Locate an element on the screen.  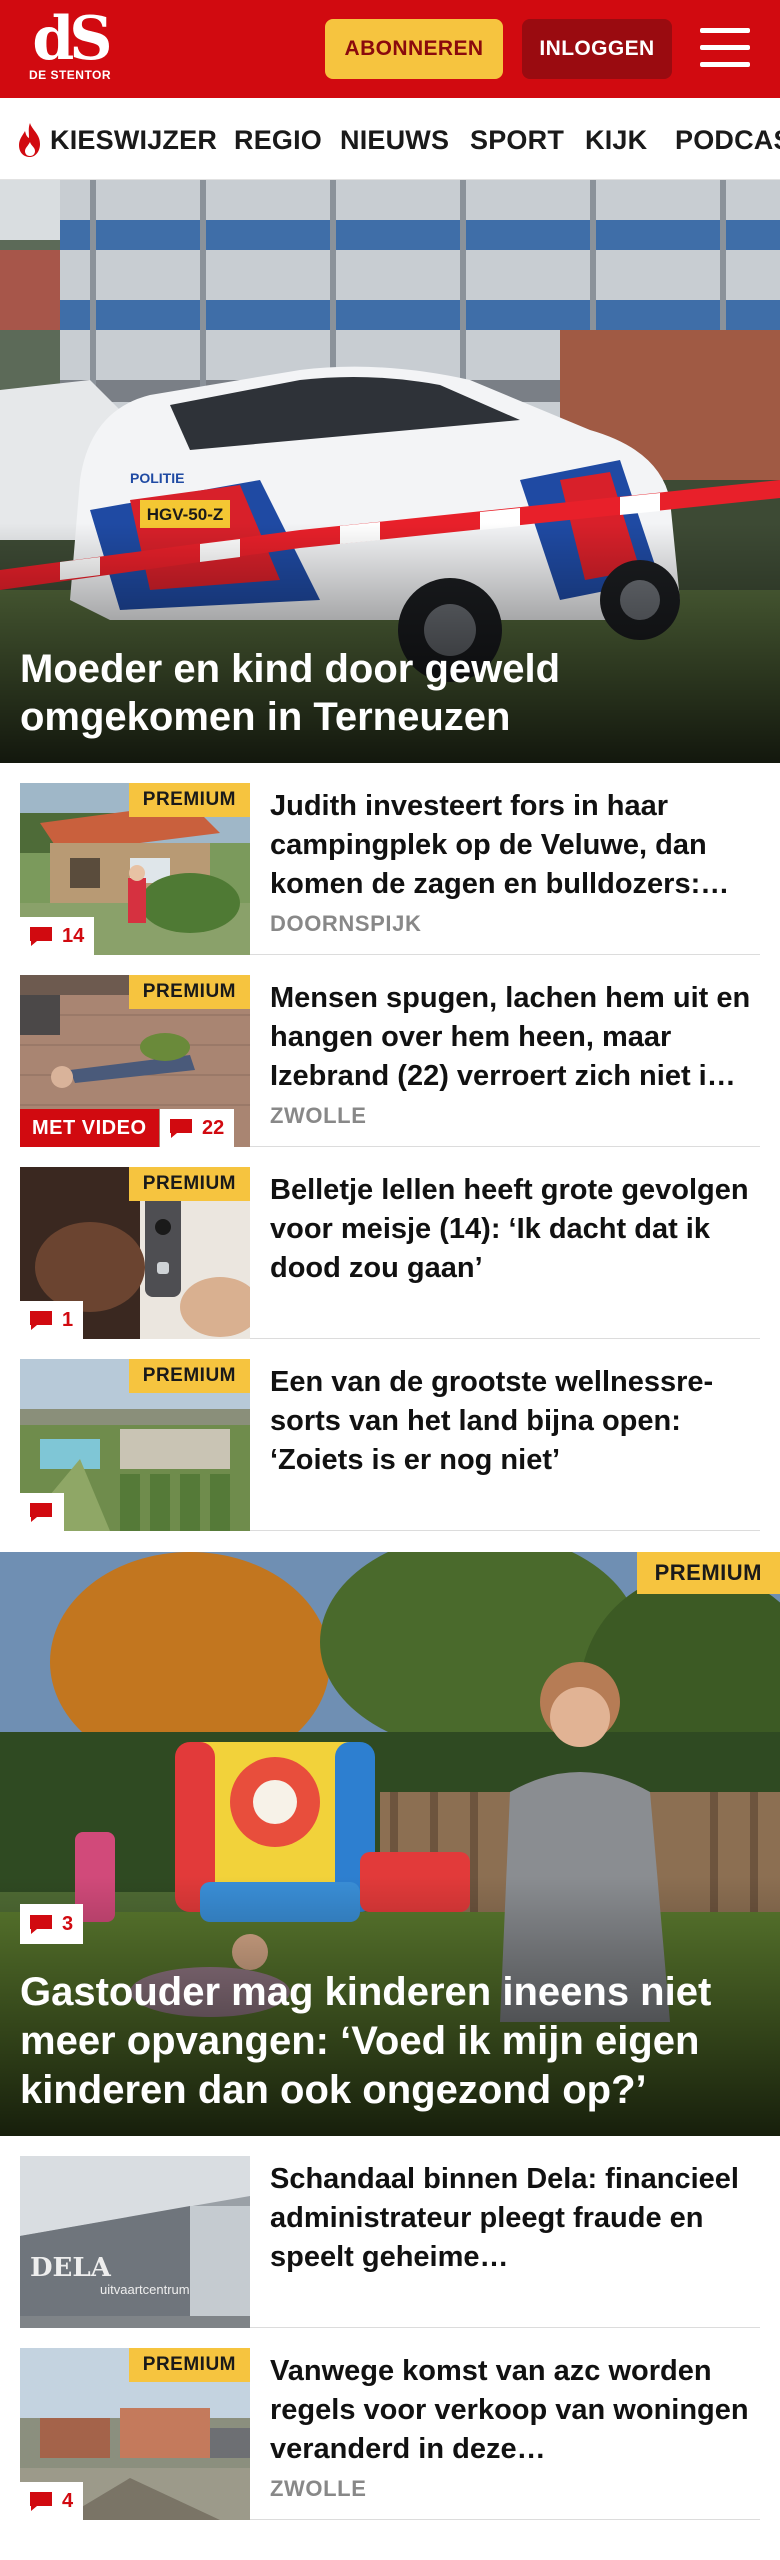
dela-sign-text: DELA is located at coordinates (71, 2268).